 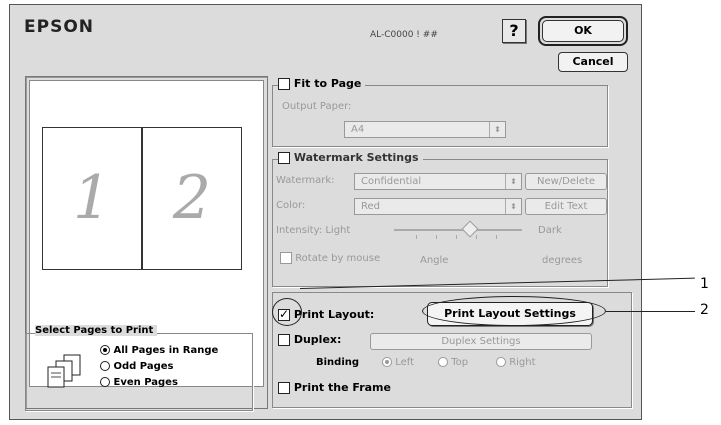 I want to click on pages-stack-icon, so click(x=64, y=371).